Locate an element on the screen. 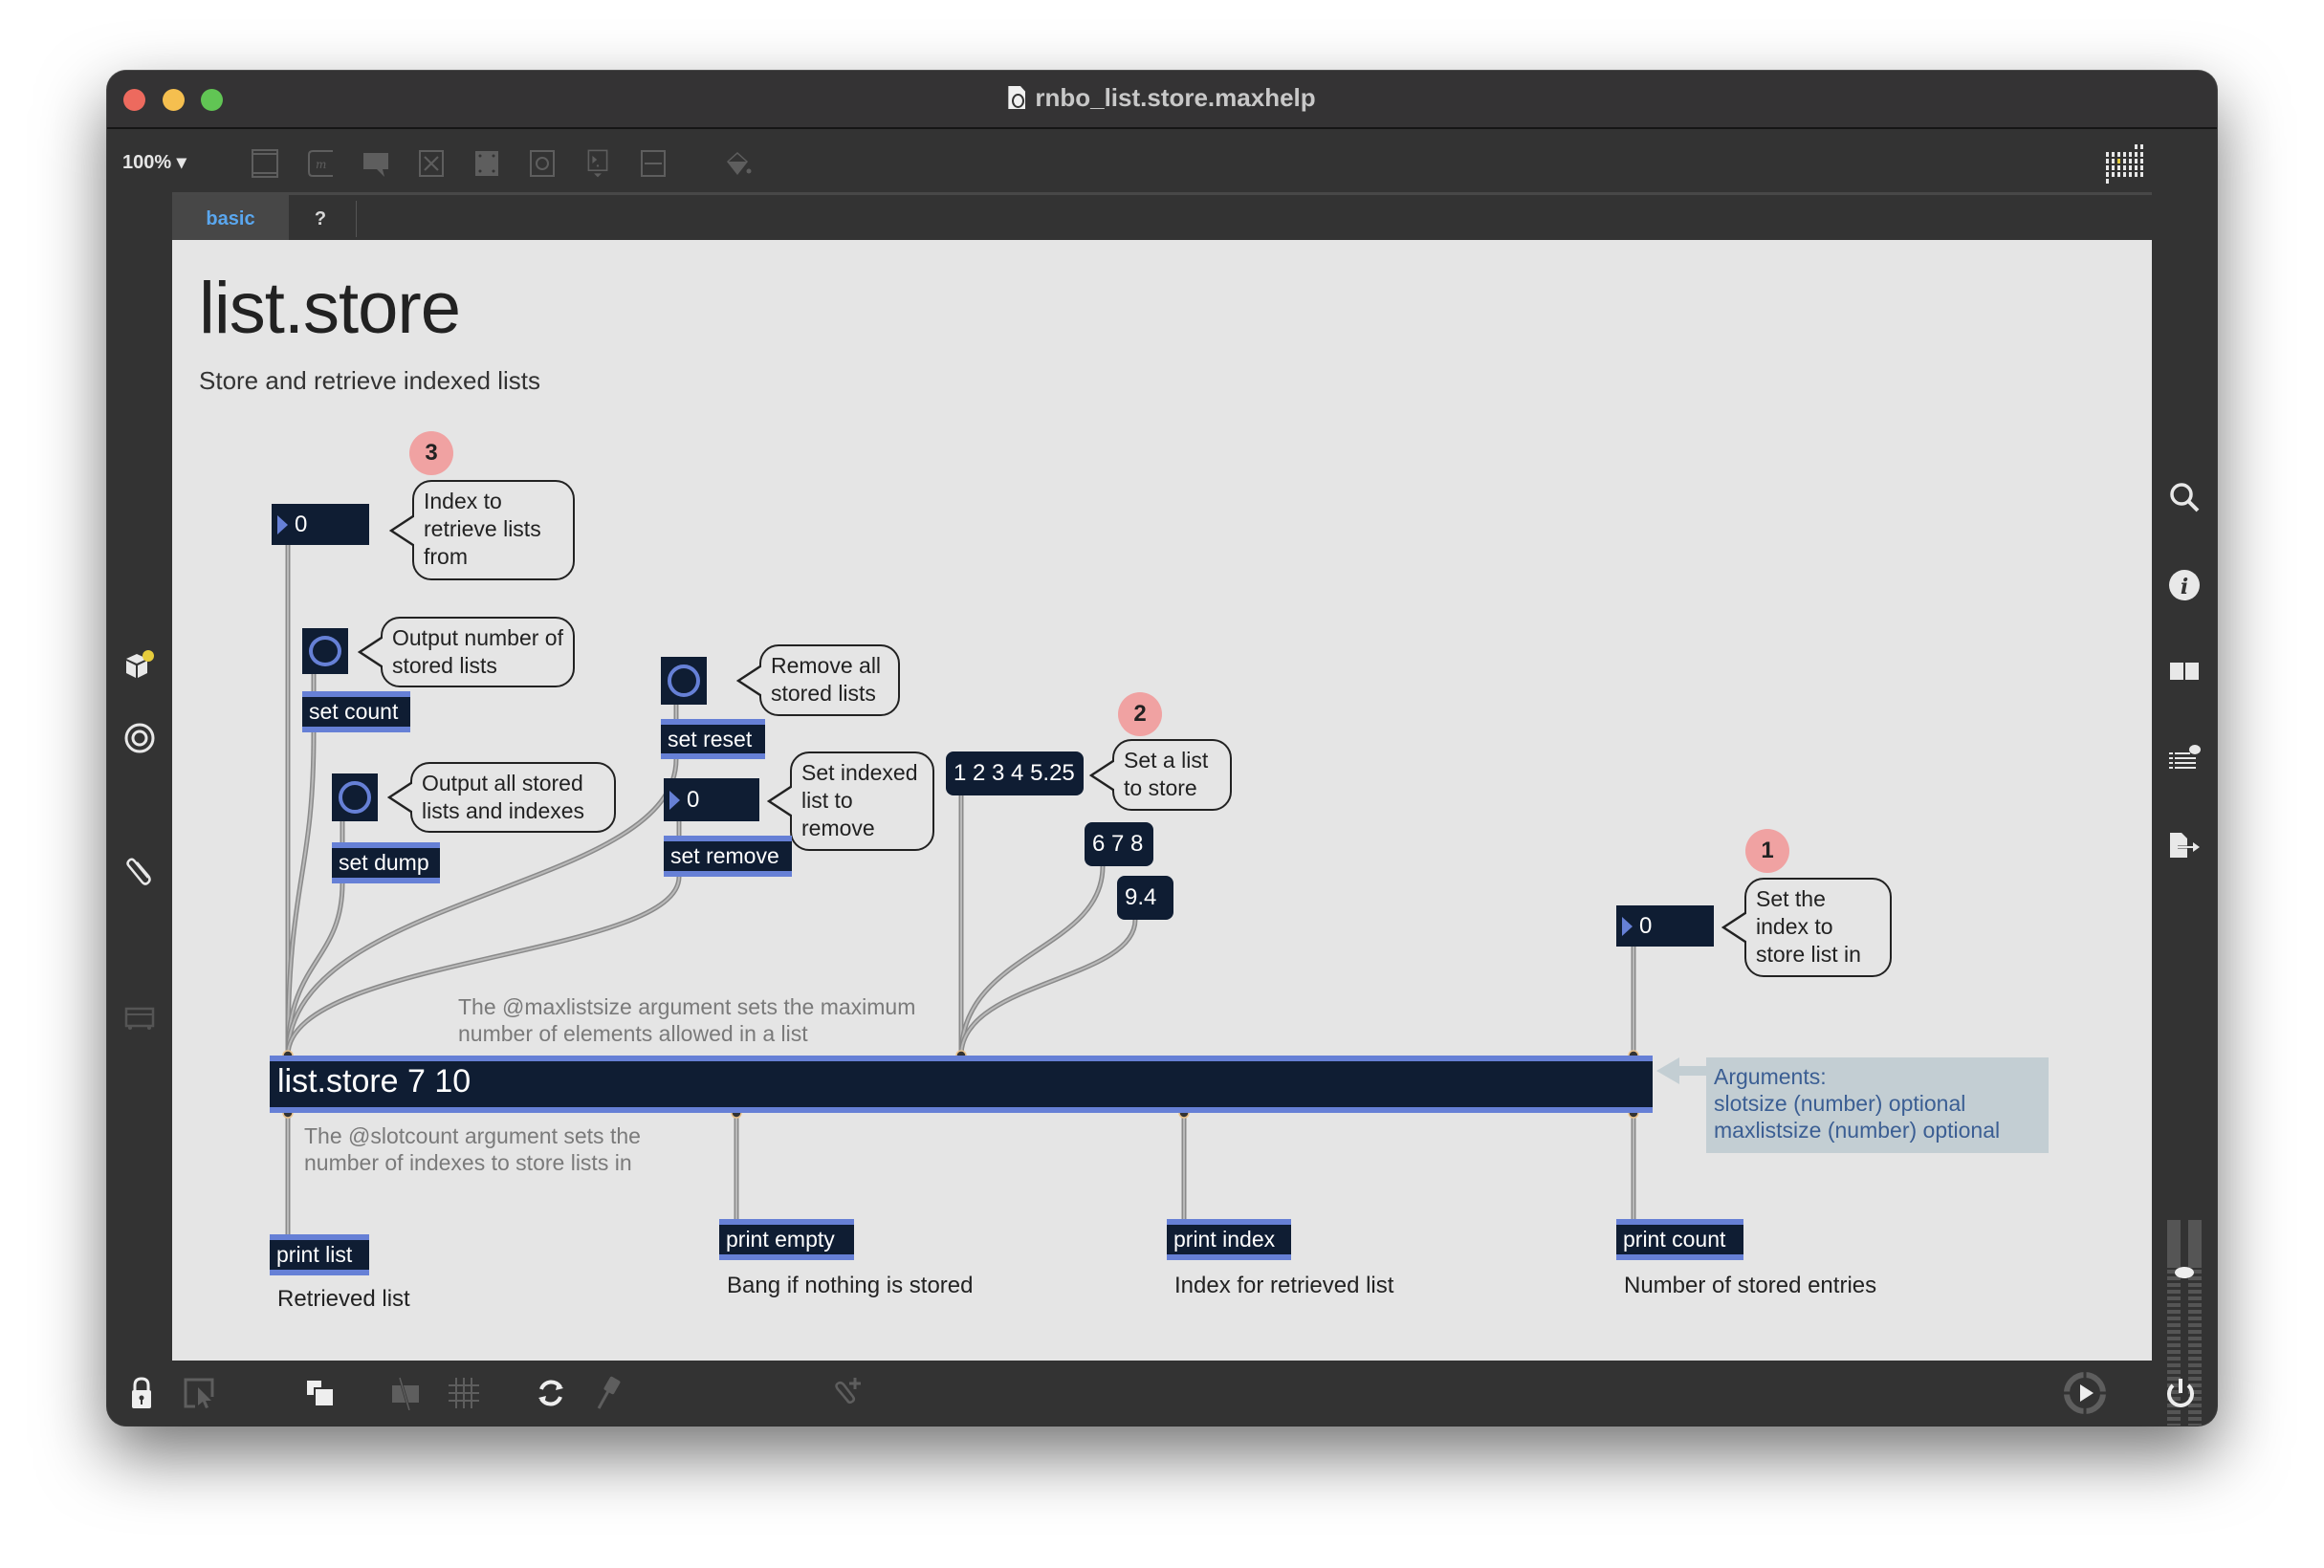  reference-book-icon is located at coordinates (2184, 671).